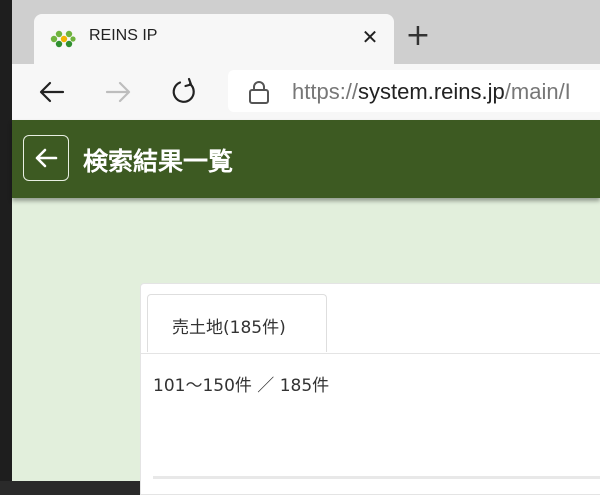 This screenshot has width=600, height=495. What do you see at coordinates (184, 92) in the screenshot?
I see `reload-icon` at bounding box center [184, 92].